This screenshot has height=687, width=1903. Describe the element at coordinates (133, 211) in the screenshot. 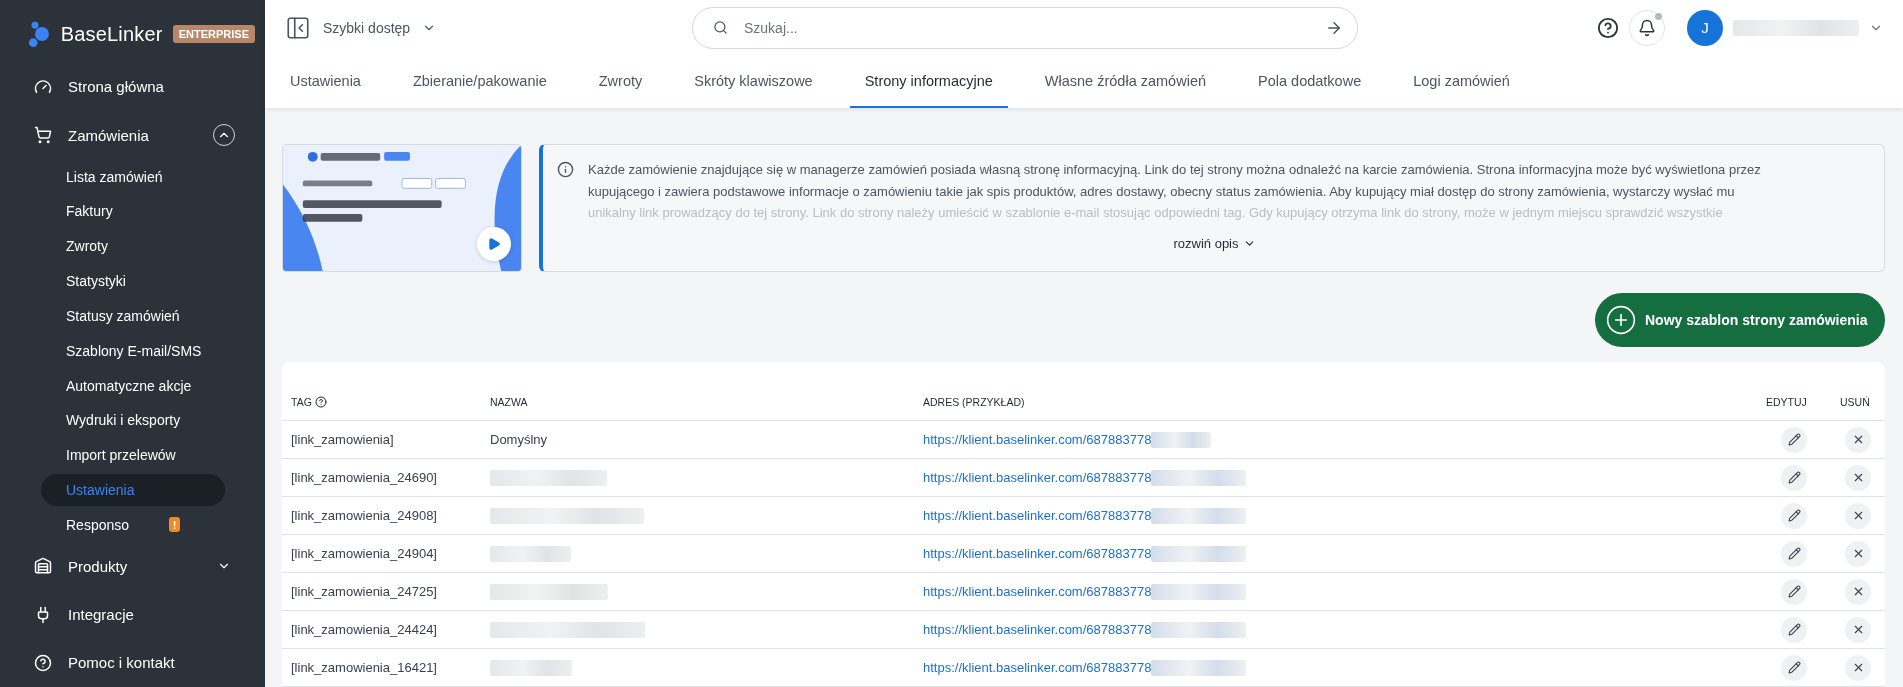

I see `sidebar-subitem: Faktury` at that location.